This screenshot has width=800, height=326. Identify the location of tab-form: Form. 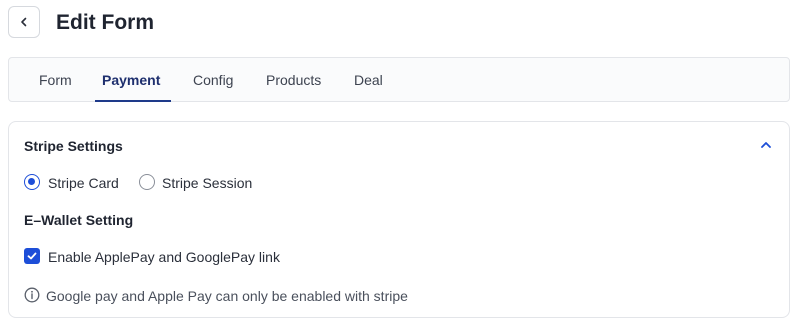
(55, 80).